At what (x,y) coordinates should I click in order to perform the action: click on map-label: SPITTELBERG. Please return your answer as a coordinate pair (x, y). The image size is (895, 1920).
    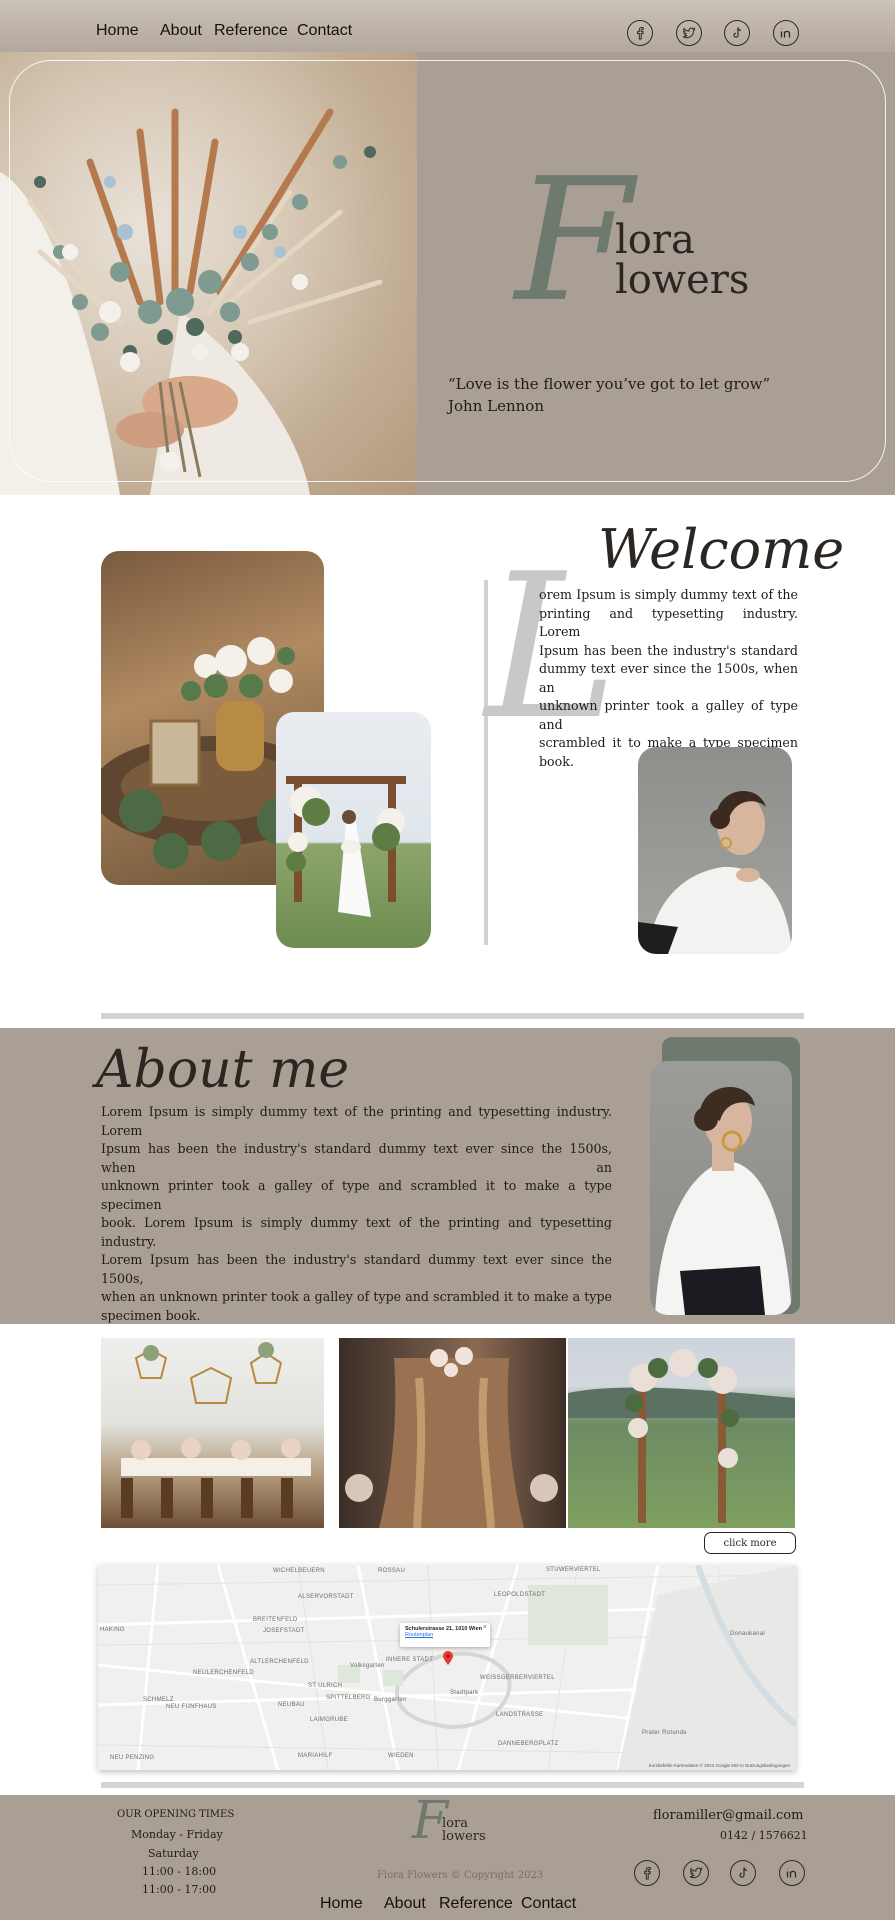
    Looking at the image, I should click on (348, 1698).